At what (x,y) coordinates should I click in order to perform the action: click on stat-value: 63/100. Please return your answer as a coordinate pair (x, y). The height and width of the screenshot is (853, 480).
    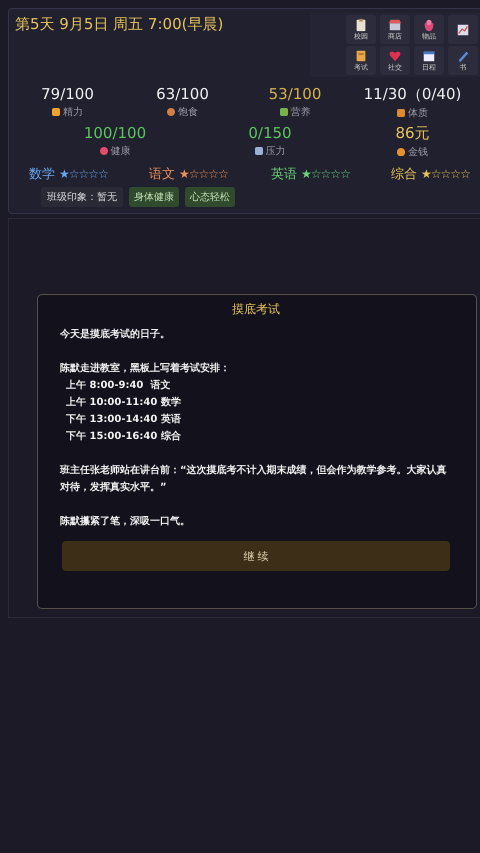
    Looking at the image, I should click on (182, 94).